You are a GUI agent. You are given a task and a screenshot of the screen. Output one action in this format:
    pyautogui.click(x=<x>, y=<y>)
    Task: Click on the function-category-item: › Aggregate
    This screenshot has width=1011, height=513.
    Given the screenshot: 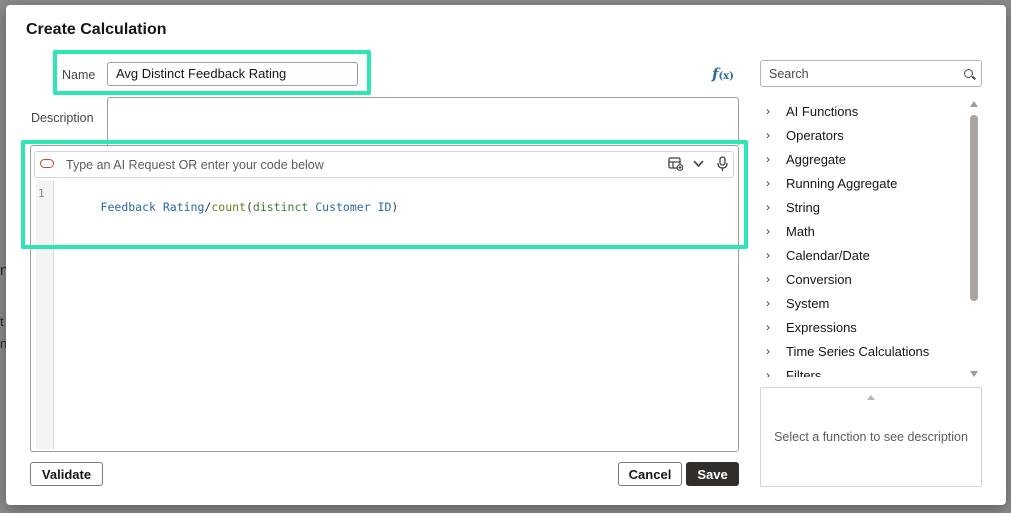 What is the action you would take?
    pyautogui.click(x=862, y=159)
    